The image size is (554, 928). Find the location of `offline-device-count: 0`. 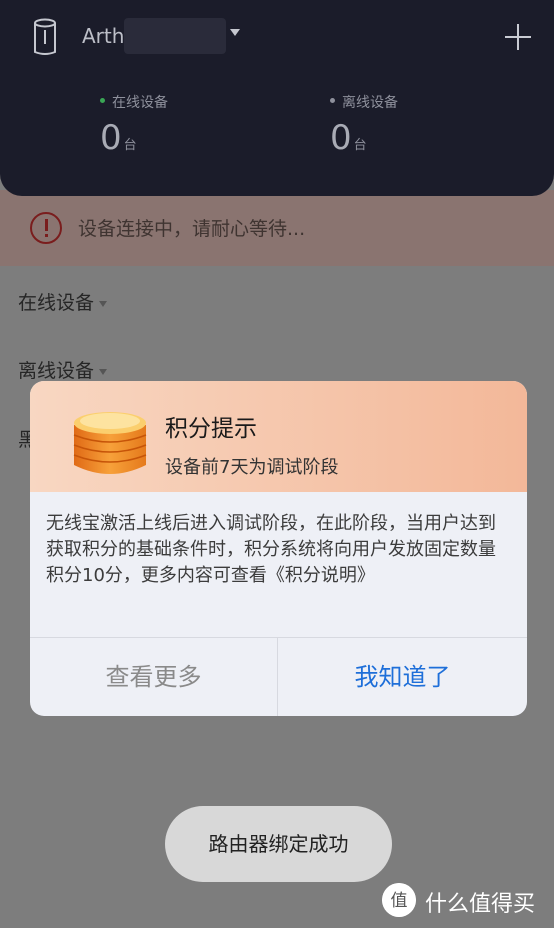

offline-device-count: 0 is located at coordinates (341, 138).